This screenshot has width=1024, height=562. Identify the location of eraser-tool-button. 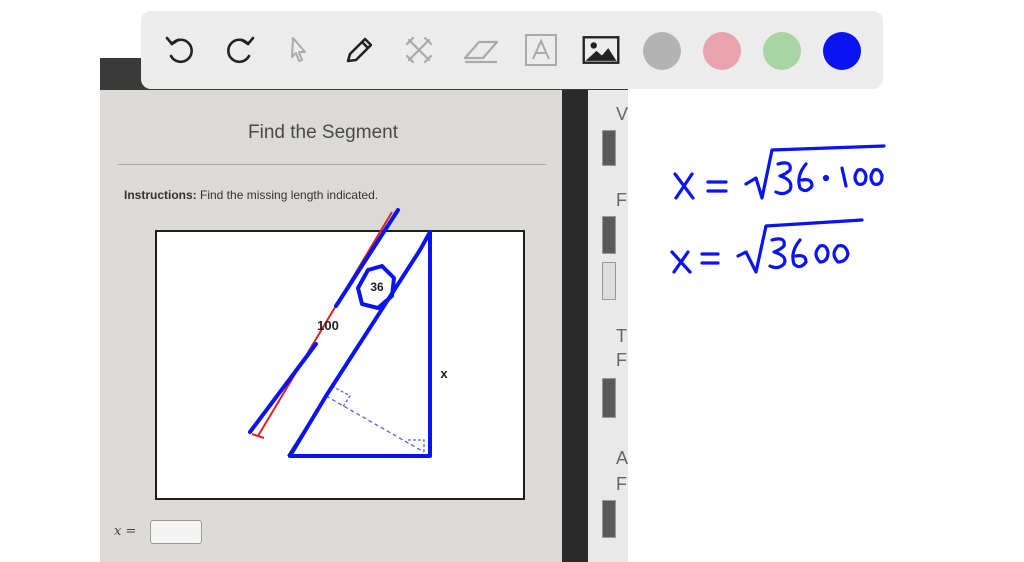
(481, 50).